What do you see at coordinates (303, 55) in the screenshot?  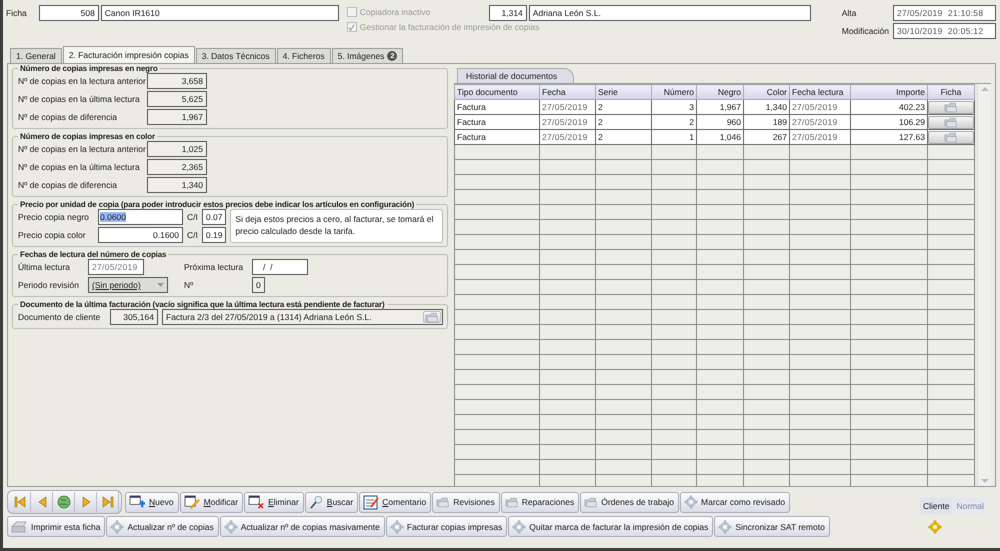 I see `tab: 4. Ficheros` at bounding box center [303, 55].